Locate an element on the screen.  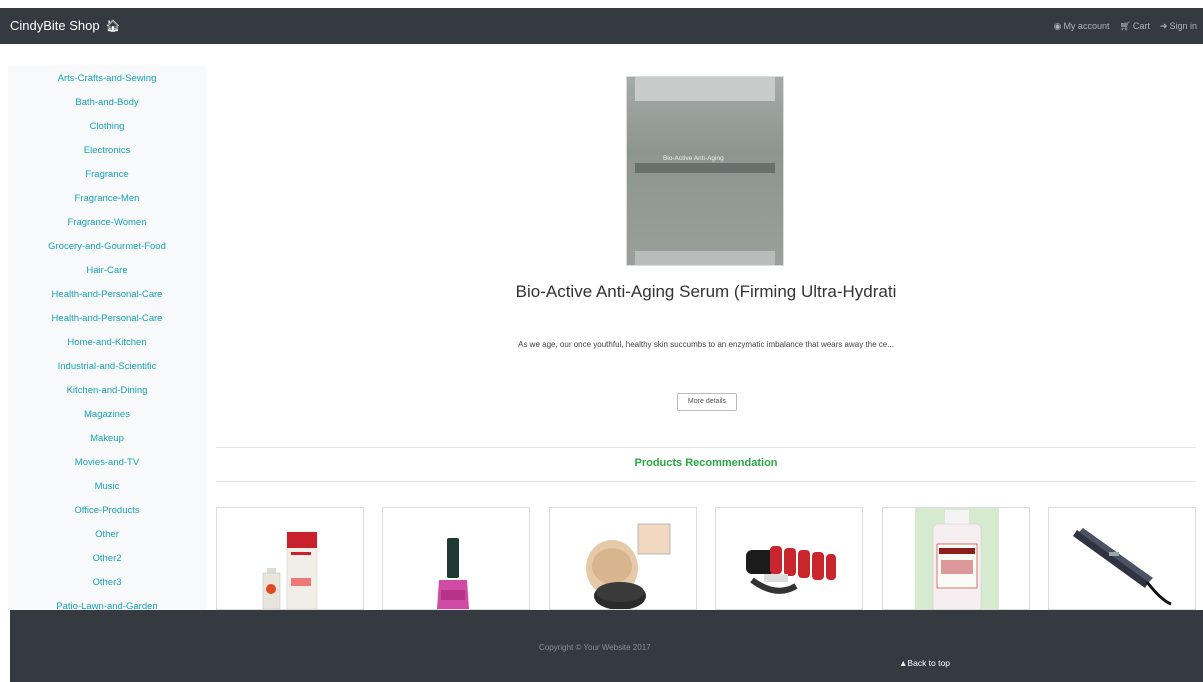
category-item: Bath-and-Body is located at coordinates (107, 108).